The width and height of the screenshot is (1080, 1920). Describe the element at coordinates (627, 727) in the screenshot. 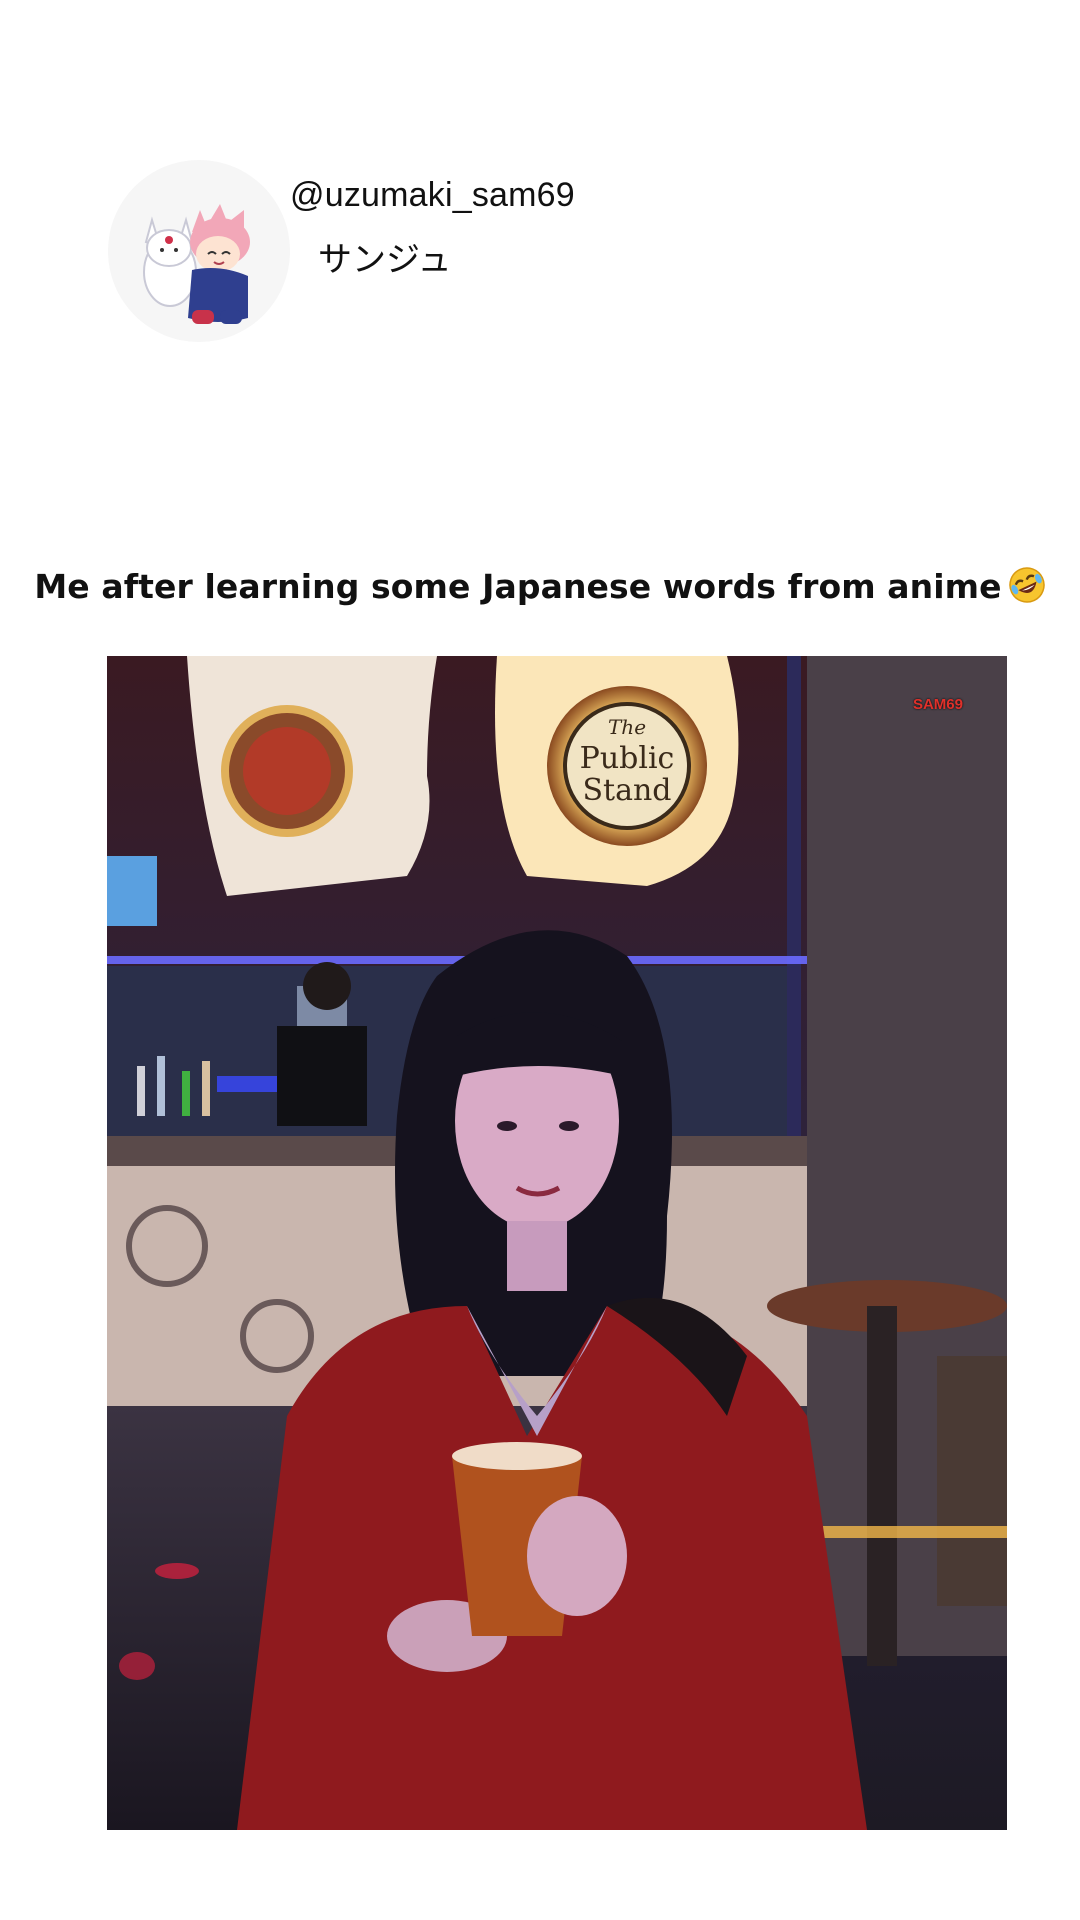

I see `sign-line-1: The` at that location.